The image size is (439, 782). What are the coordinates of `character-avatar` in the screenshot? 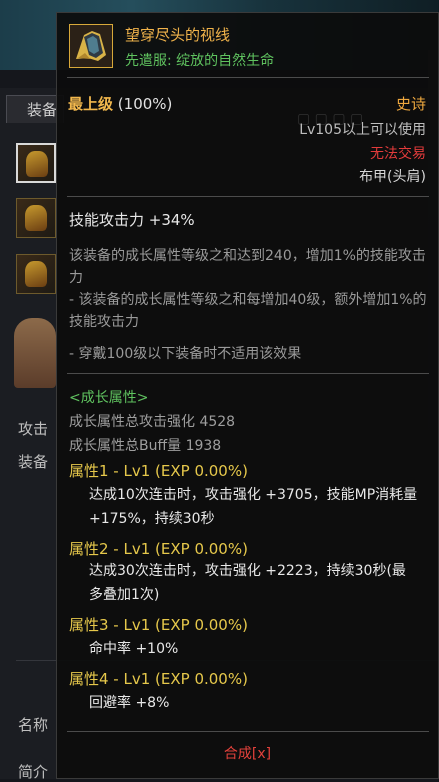 It's located at (35, 353).